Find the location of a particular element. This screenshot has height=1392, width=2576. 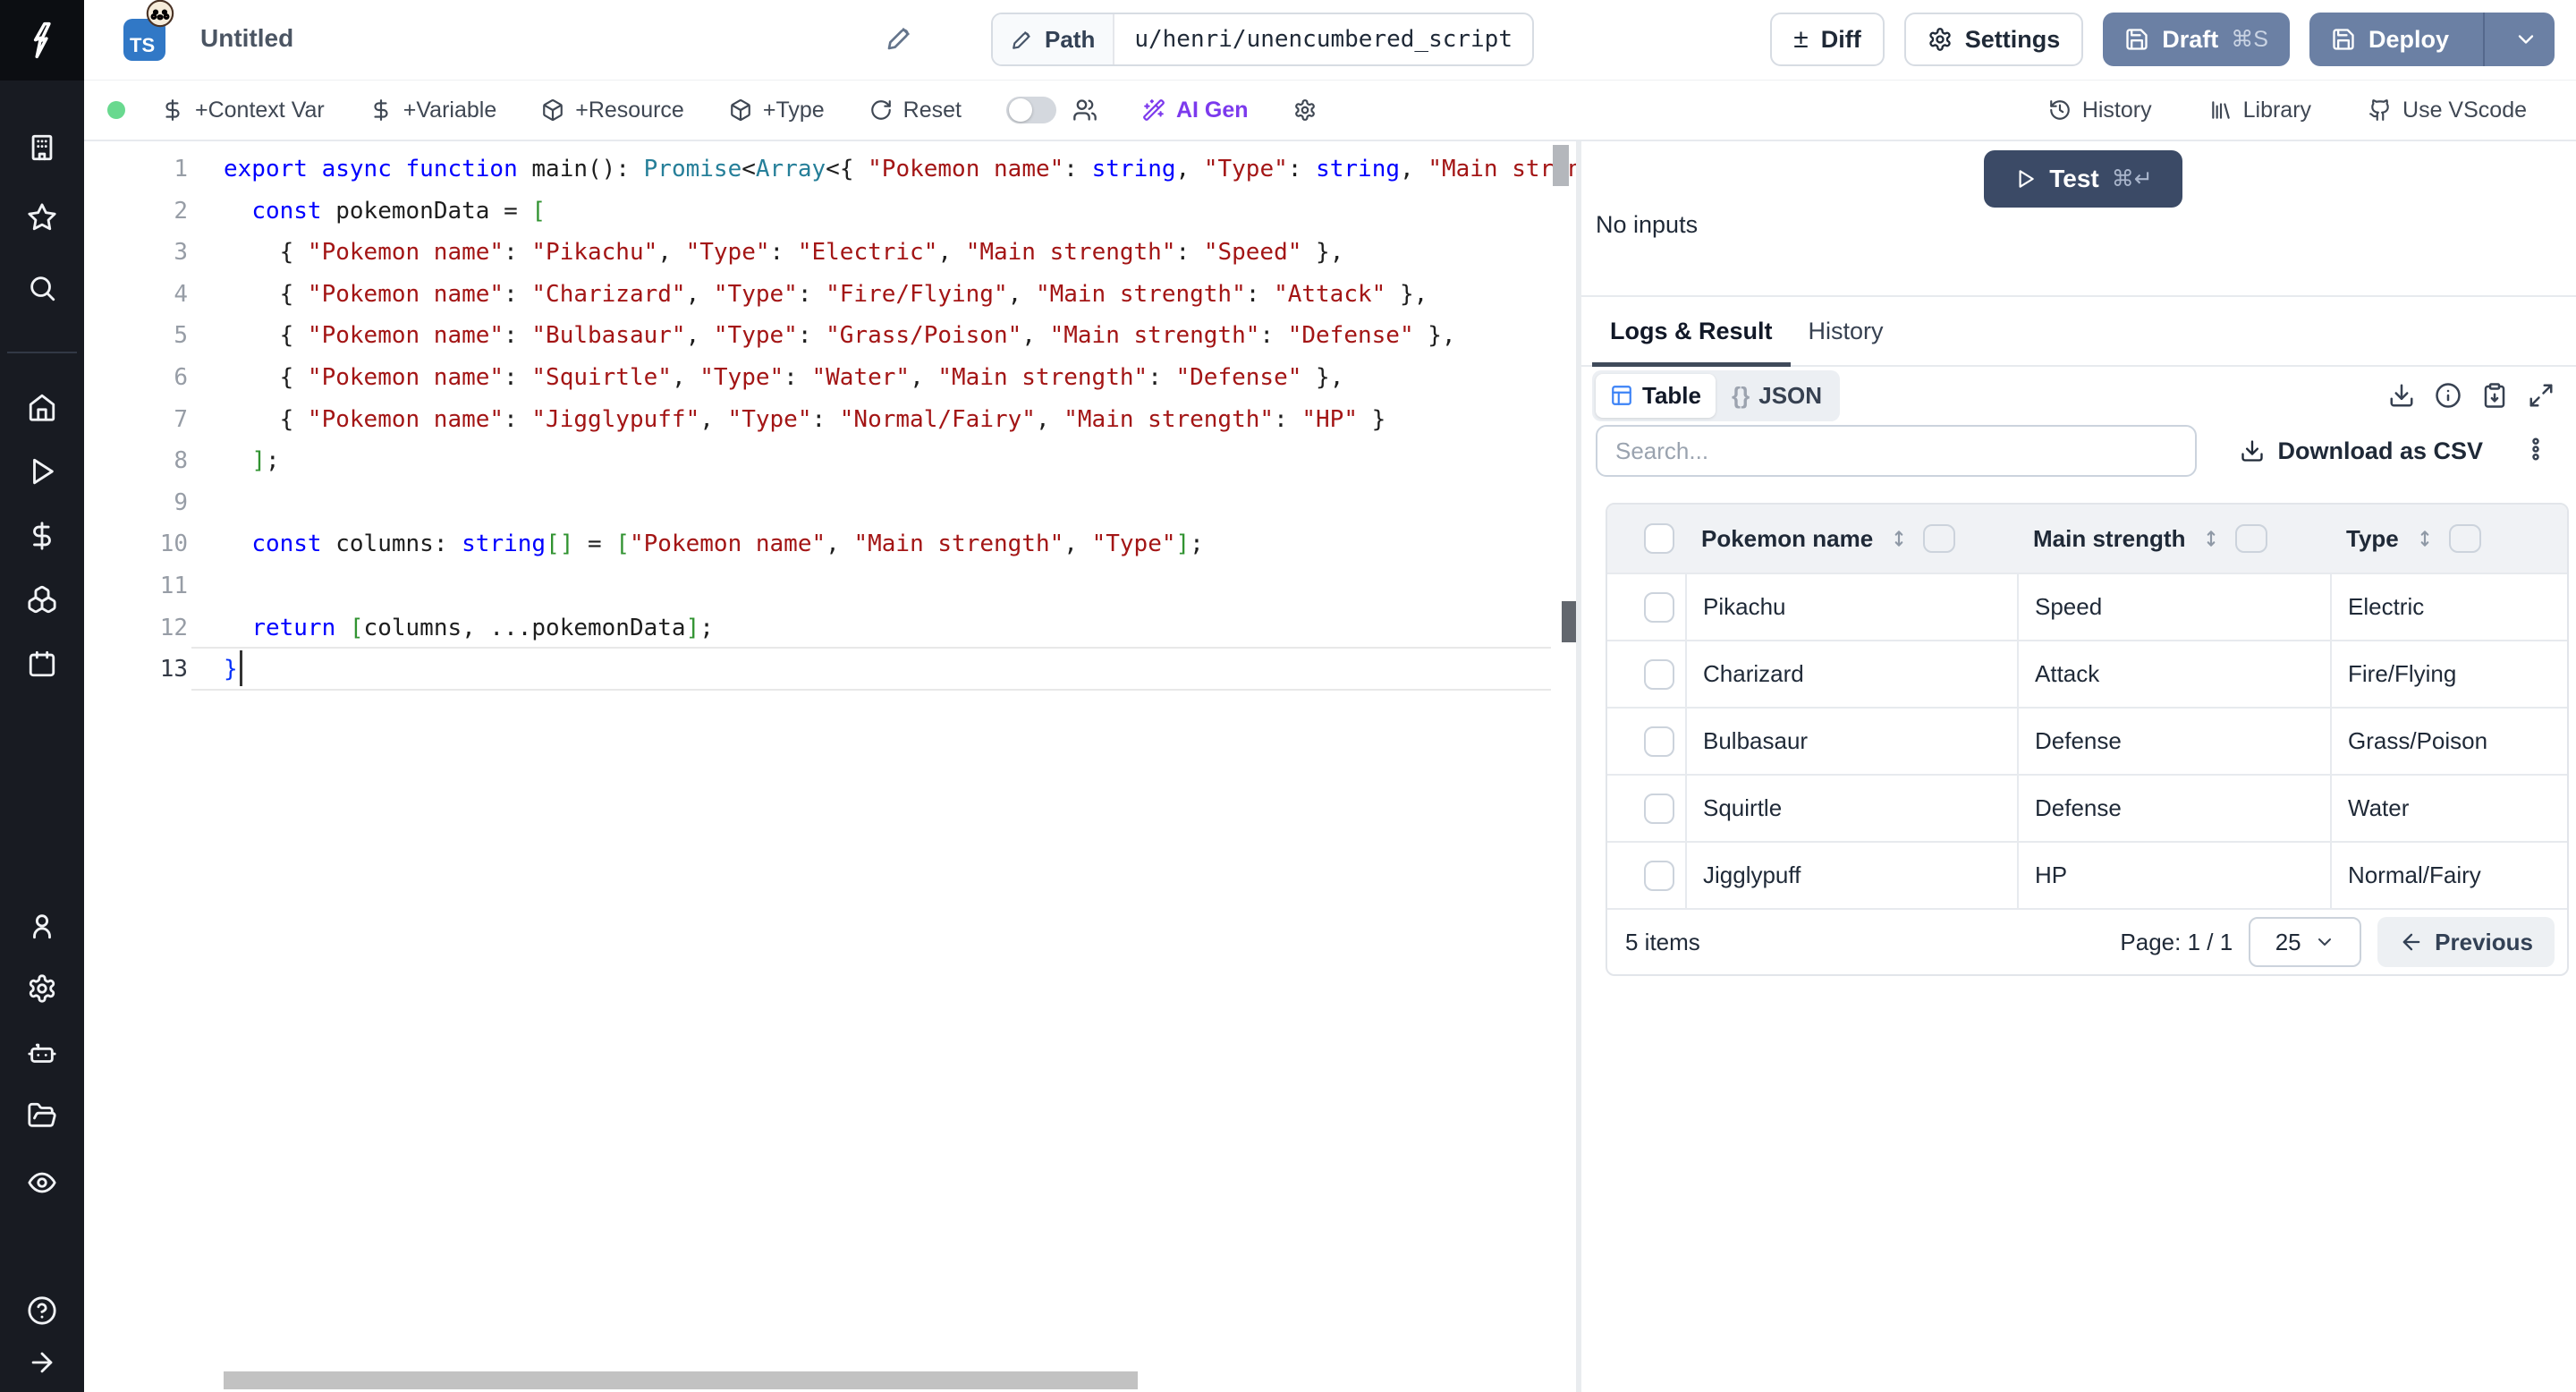

script-emoji-icon is located at coordinates (160, 14).